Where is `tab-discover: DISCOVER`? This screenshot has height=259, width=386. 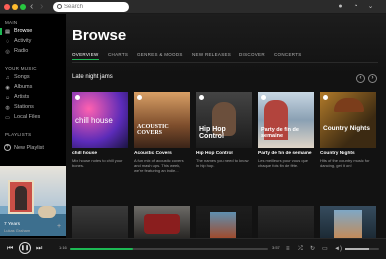
tab-discover: DISCOVER is located at coordinates (252, 54).